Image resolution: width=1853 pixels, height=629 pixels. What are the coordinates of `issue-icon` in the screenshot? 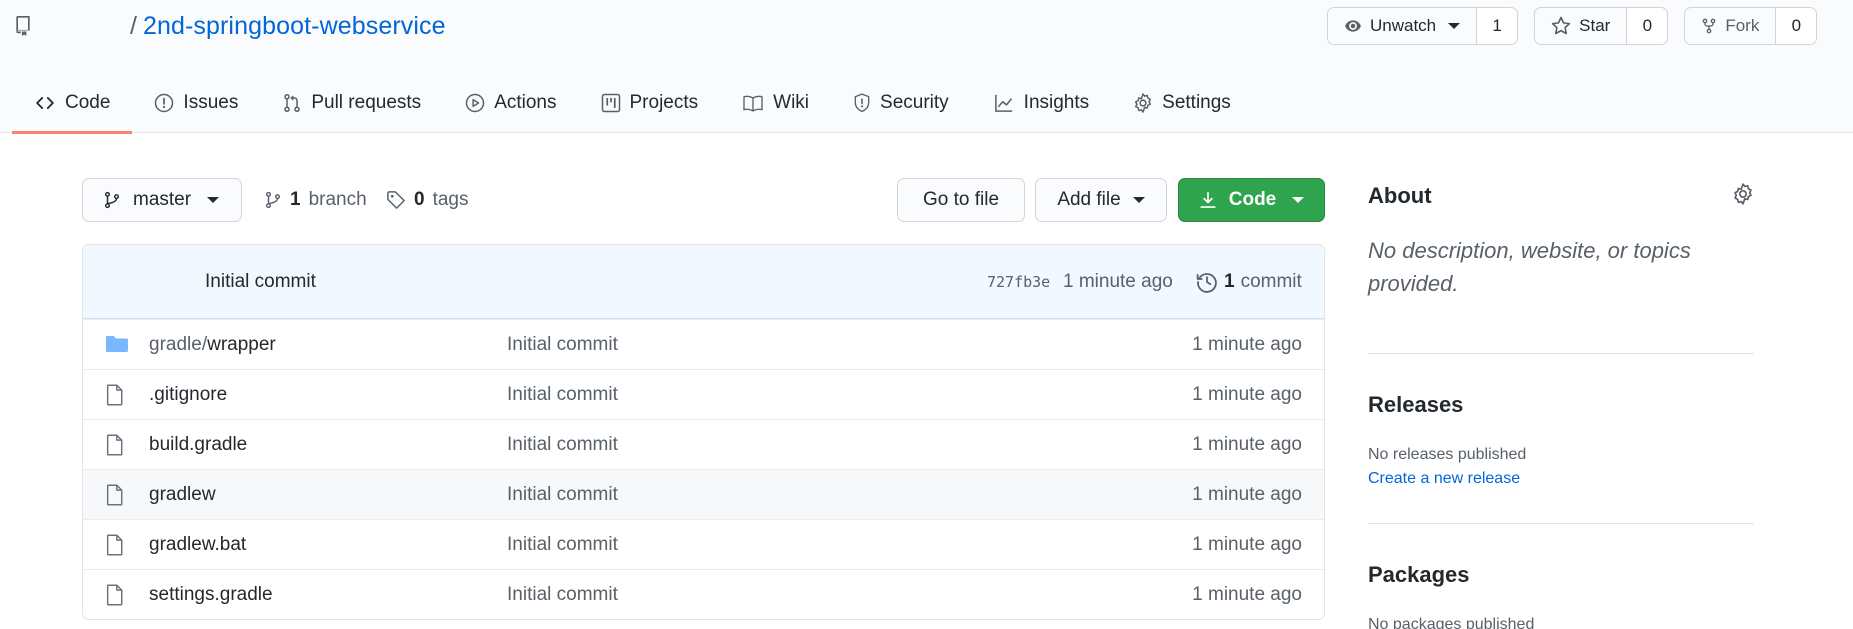 It's located at (164, 103).